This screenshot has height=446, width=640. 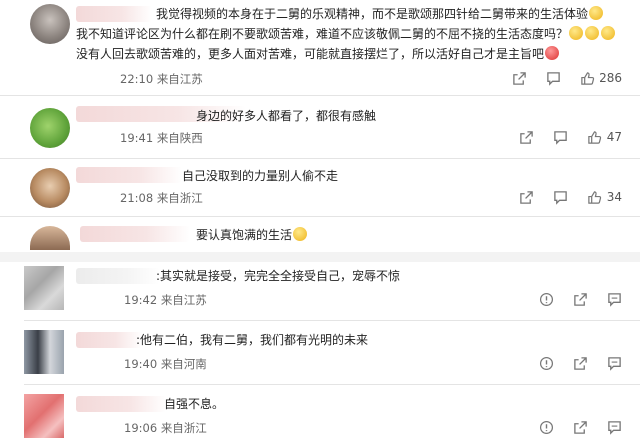 What do you see at coordinates (604, 137) in the screenshot?
I see `like-button: 47` at bounding box center [604, 137].